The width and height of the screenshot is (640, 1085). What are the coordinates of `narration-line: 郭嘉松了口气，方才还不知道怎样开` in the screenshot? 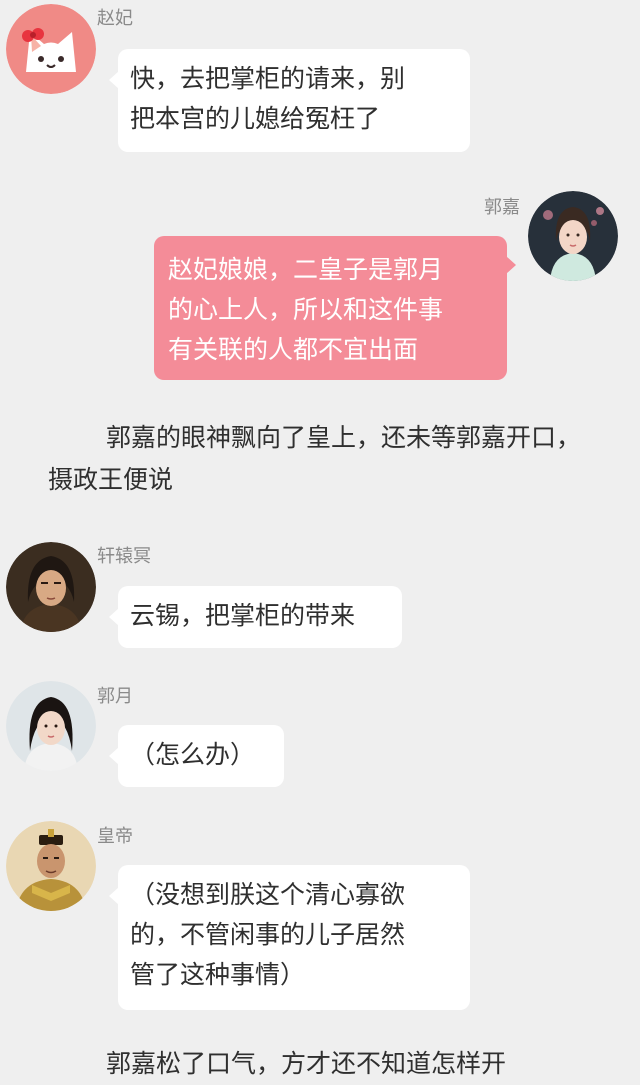 It's located at (306, 1063).